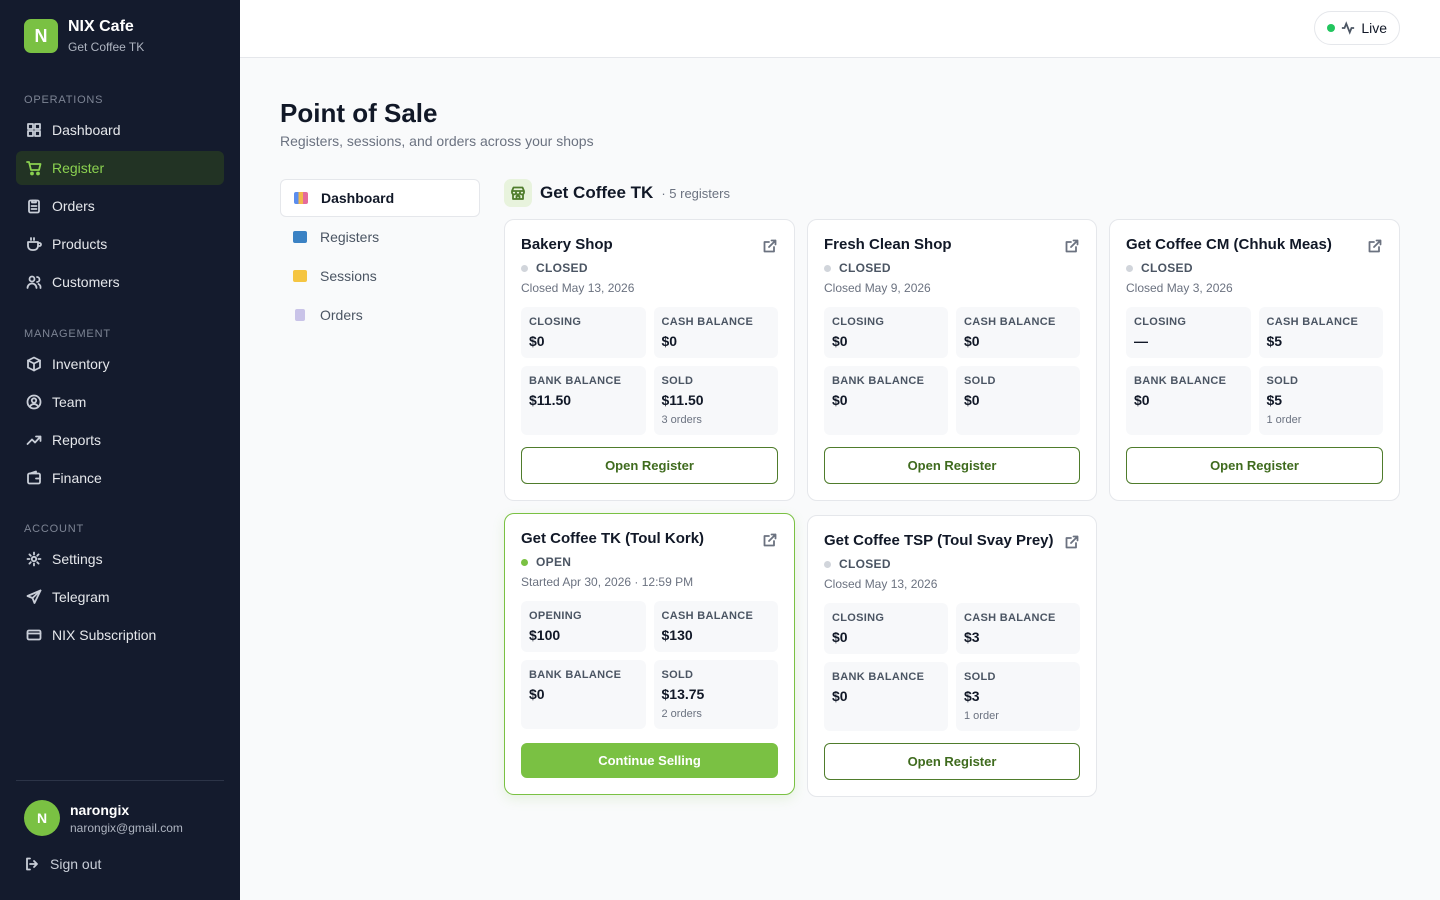 The width and height of the screenshot is (1440, 900). What do you see at coordinates (972, 637) in the screenshot?
I see `stat-value: $3` at bounding box center [972, 637].